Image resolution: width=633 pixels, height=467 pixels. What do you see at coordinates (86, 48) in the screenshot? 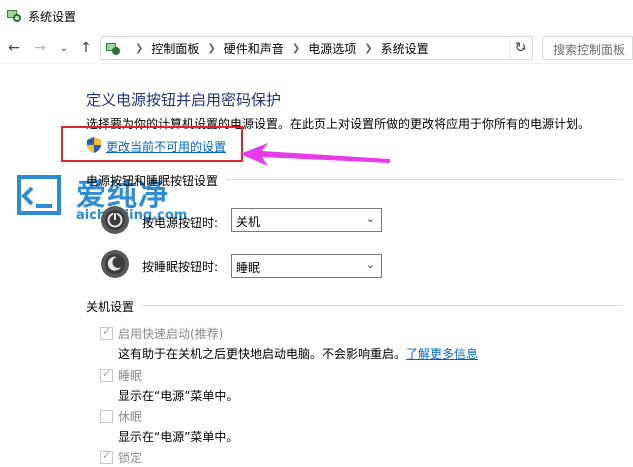
I see `up-arrow-icon: ↑` at bounding box center [86, 48].